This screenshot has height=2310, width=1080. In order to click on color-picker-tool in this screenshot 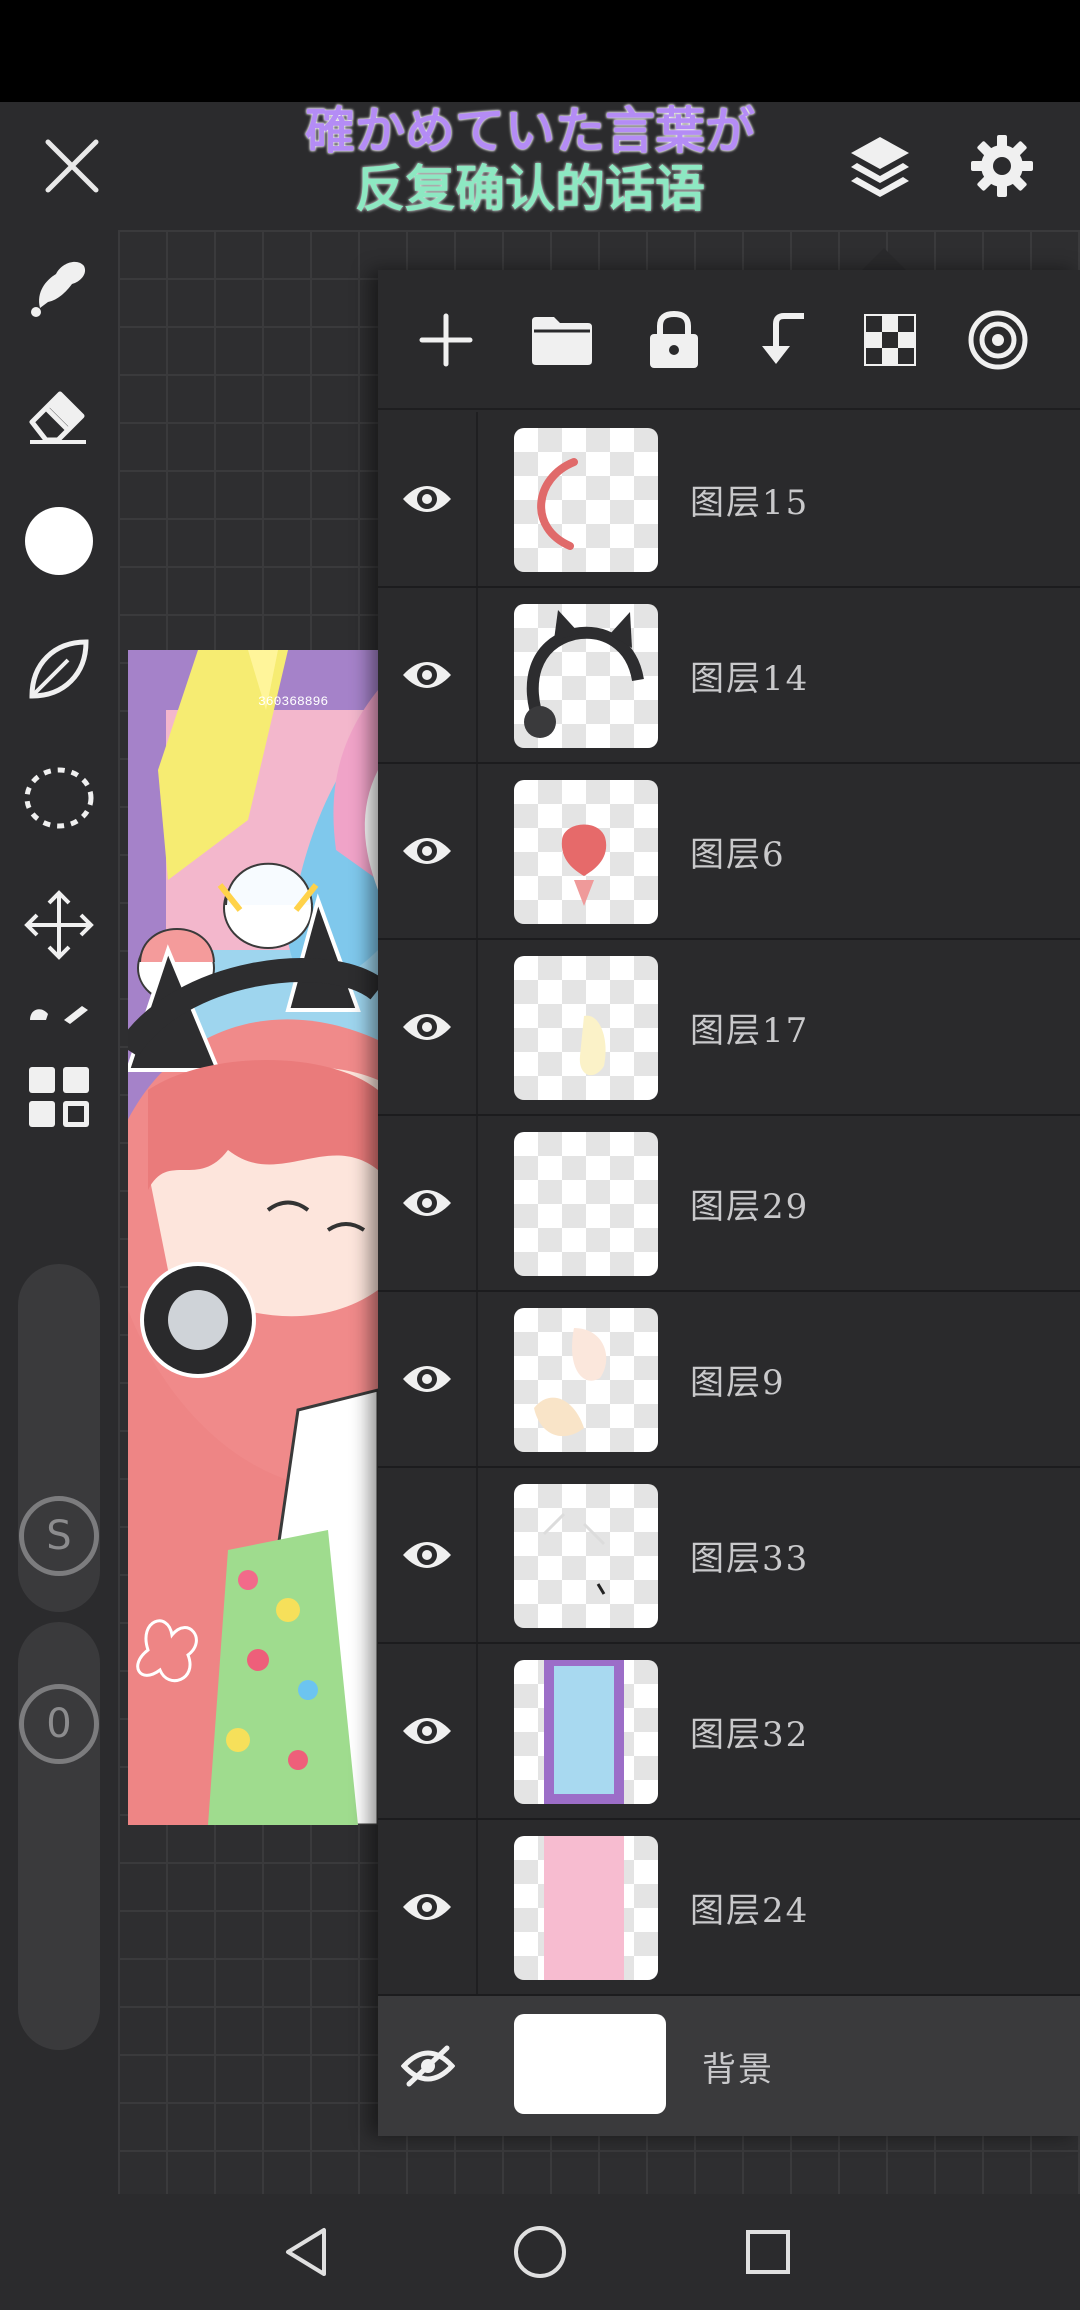, I will do `click(59, 541)`.